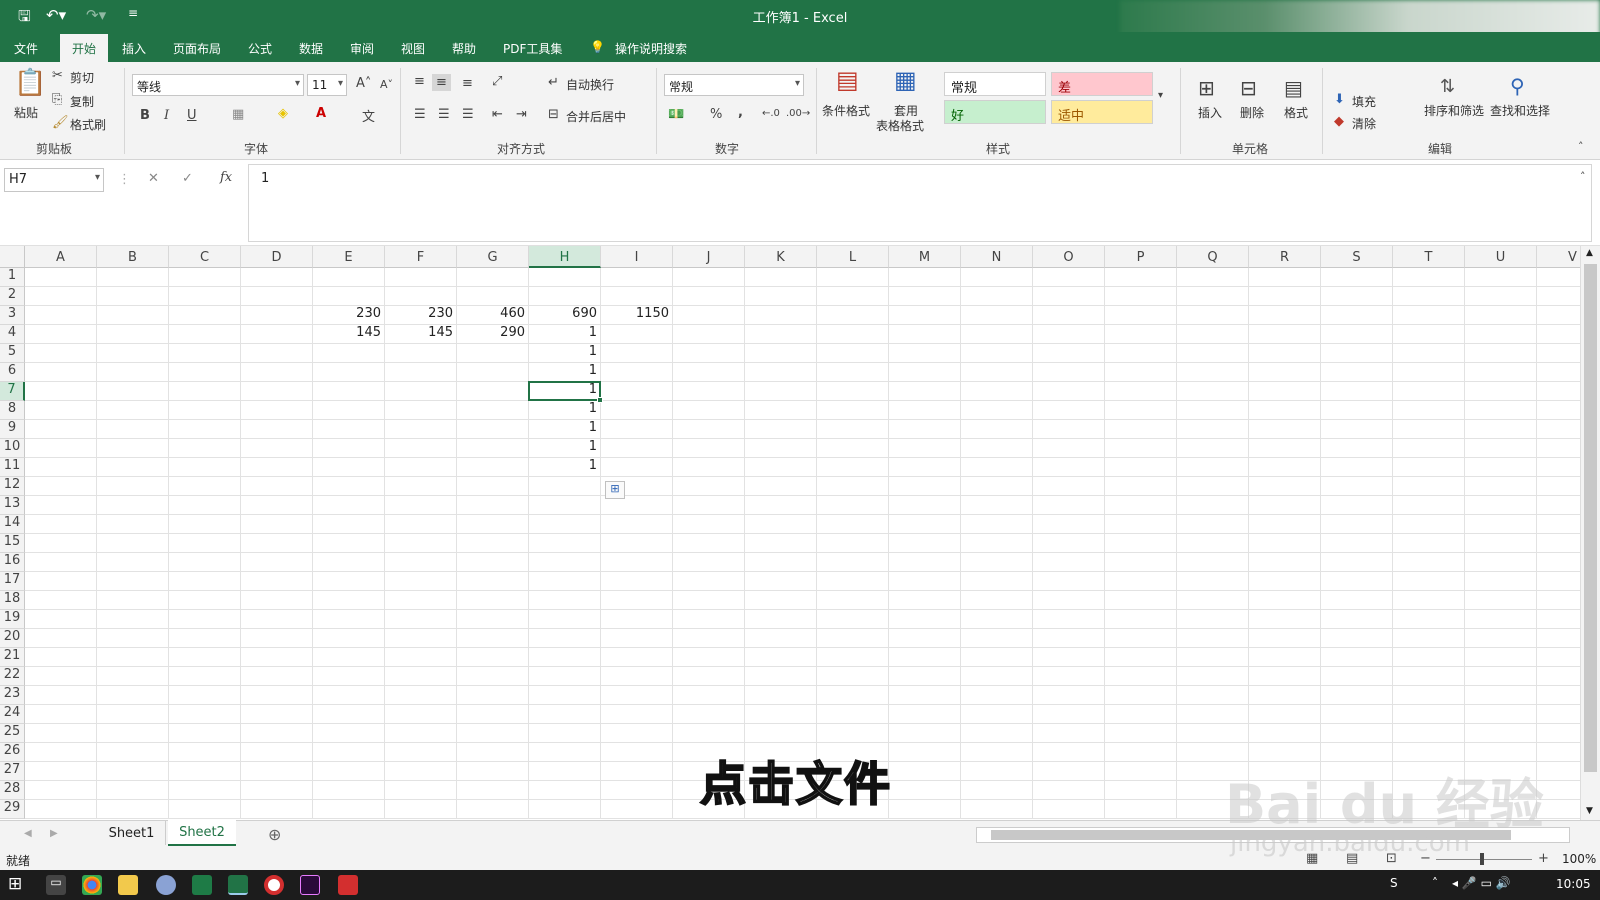 The width and height of the screenshot is (1600, 900). I want to click on row-header-2: 2, so click(12, 296).